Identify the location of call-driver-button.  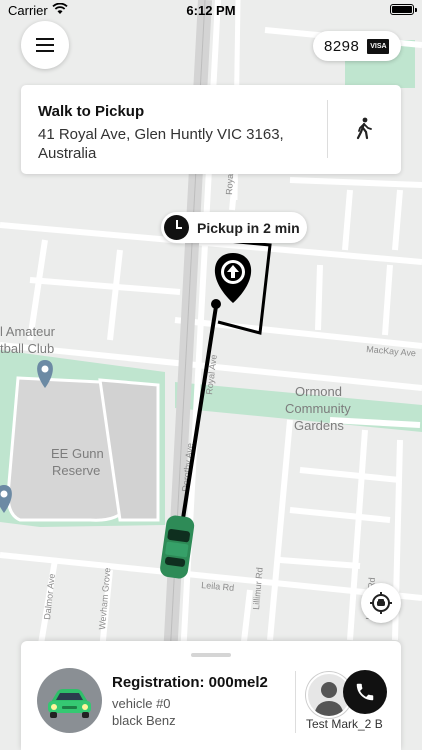
(365, 692).